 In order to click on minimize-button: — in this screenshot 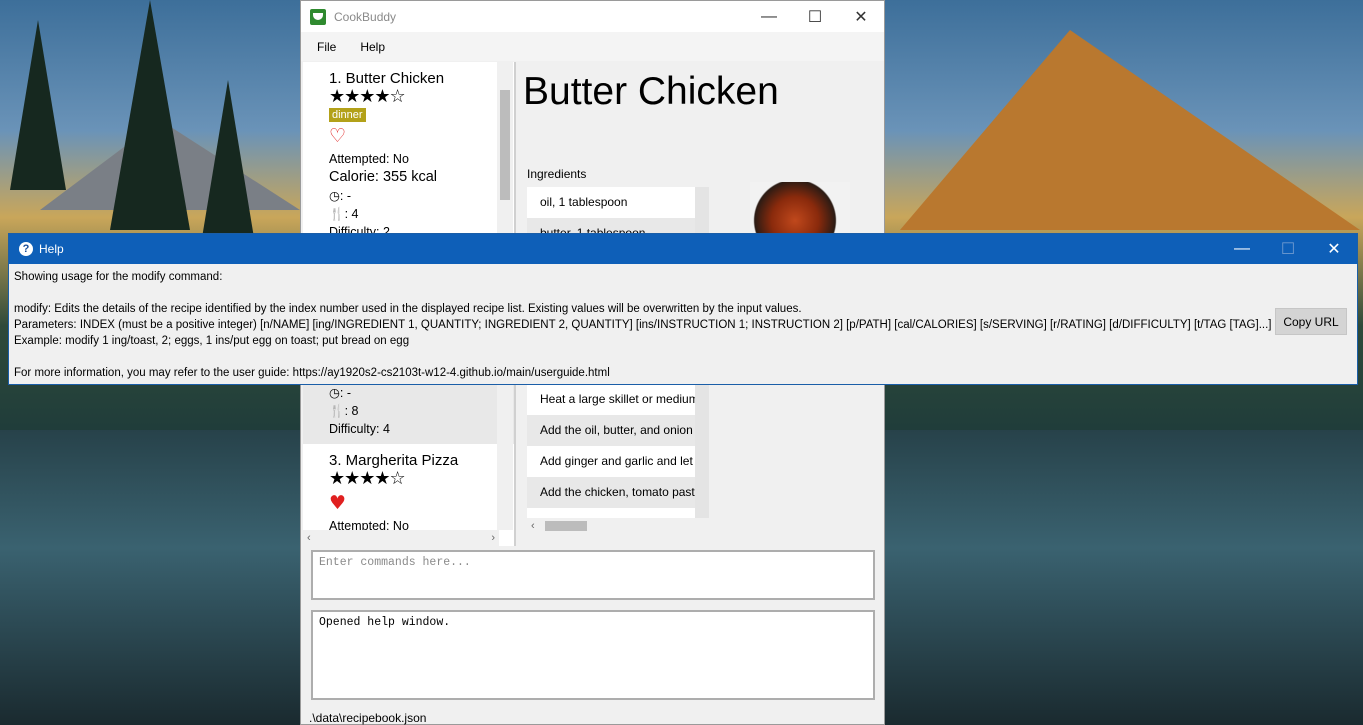, I will do `click(769, 16)`.